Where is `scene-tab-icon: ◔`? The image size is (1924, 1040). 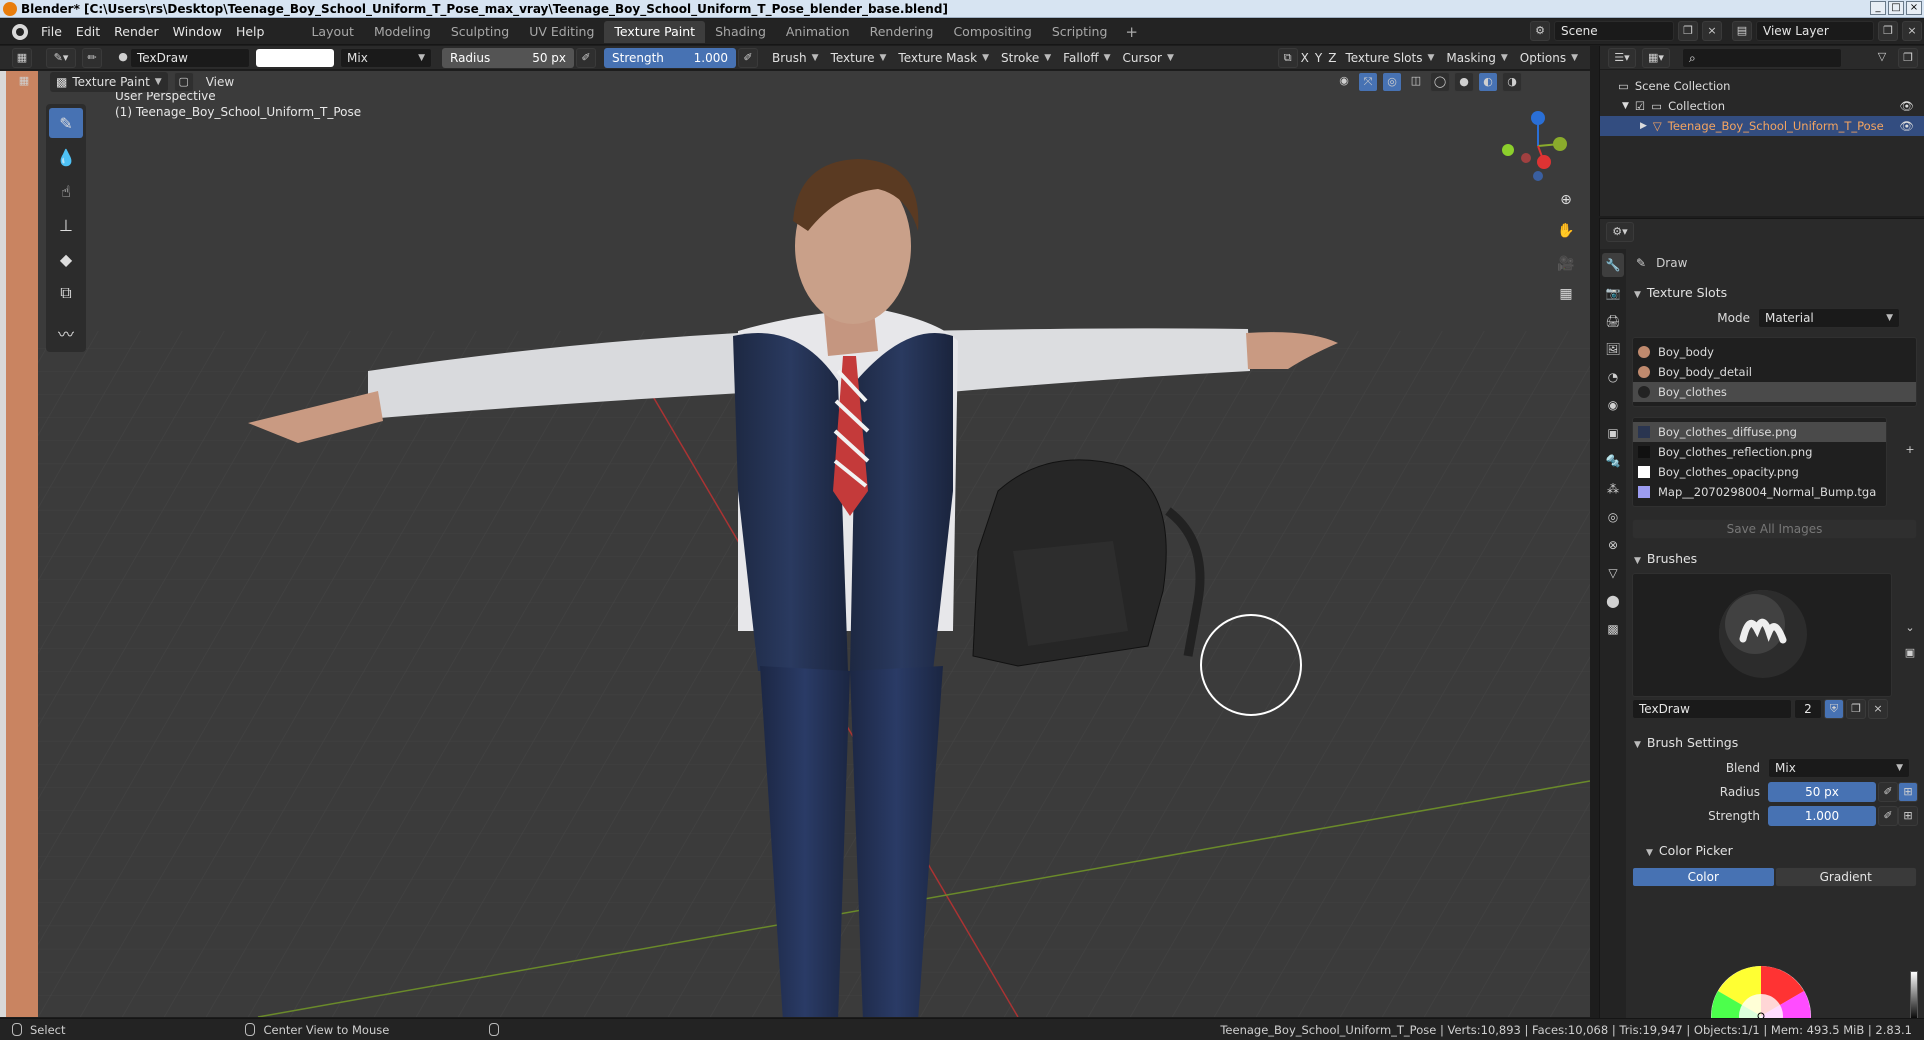 scene-tab-icon: ◔ is located at coordinates (1613, 377).